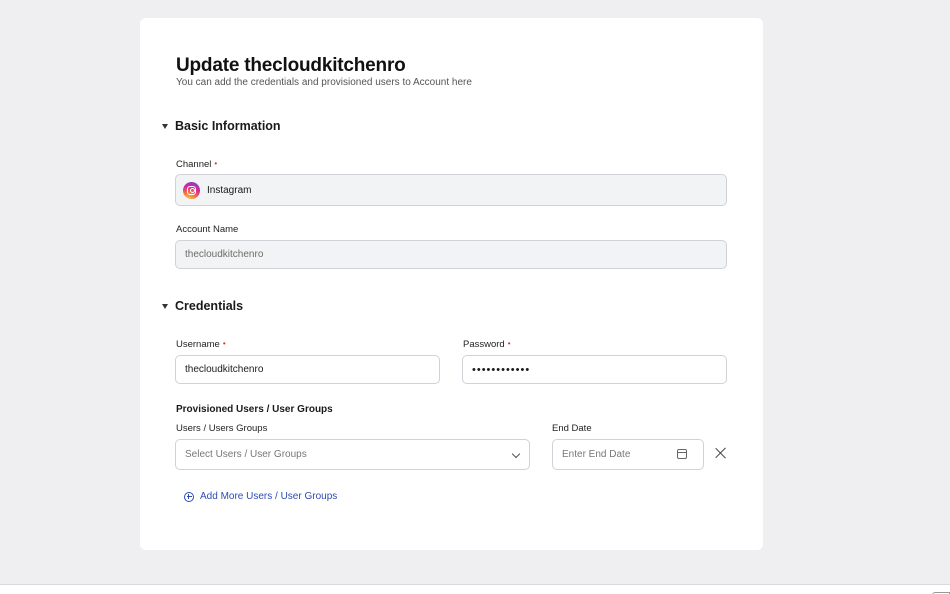 The image size is (950, 594). What do you see at coordinates (594, 369) in the screenshot?
I see `password-input: ••••••••••••` at bounding box center [594, 369].